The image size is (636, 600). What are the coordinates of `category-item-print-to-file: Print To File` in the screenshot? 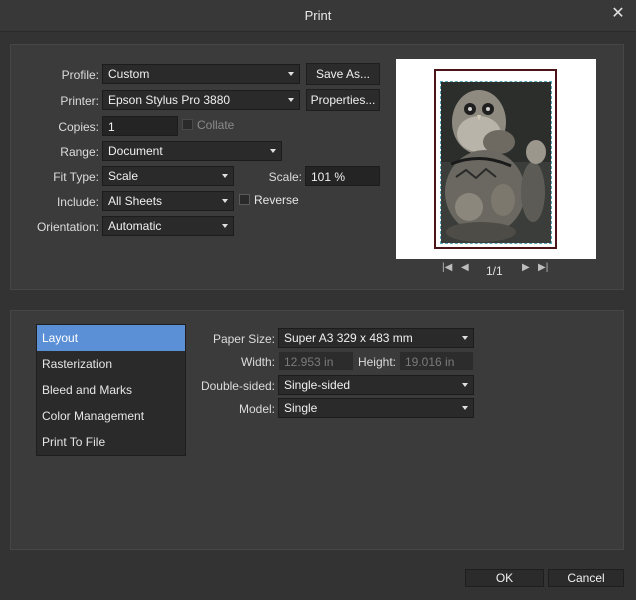 It's located at (111, 442).